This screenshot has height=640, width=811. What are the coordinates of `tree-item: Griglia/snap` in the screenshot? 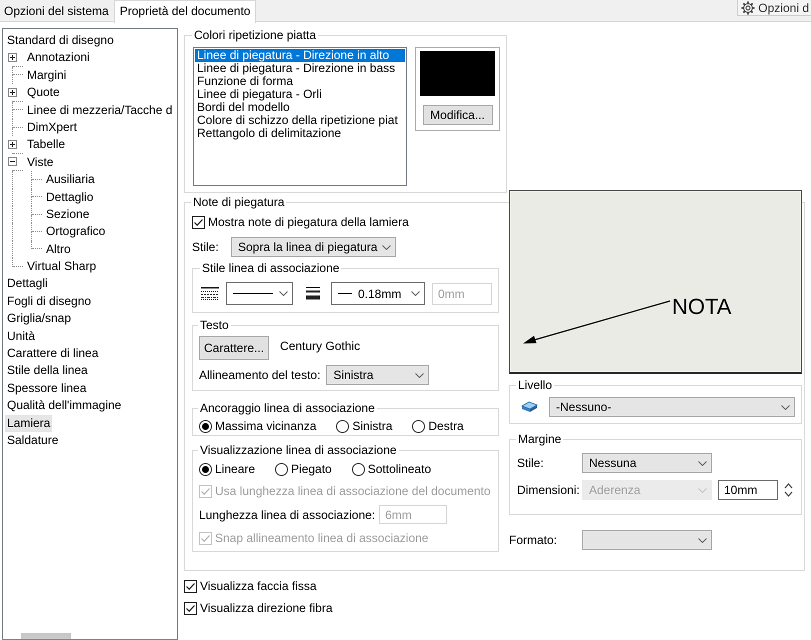 It's located at (39, 319).